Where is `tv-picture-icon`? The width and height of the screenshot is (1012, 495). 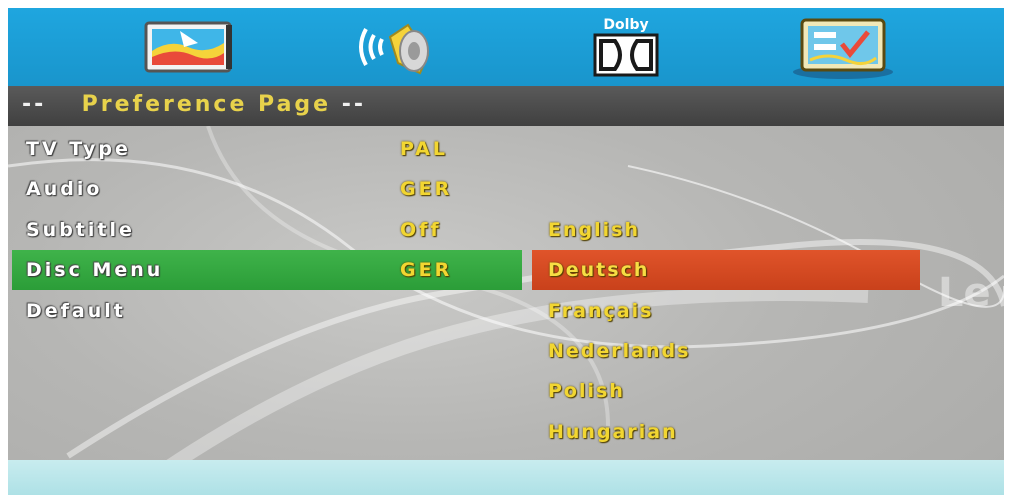 tv-picture-icon is located at coordinates (188, 47).